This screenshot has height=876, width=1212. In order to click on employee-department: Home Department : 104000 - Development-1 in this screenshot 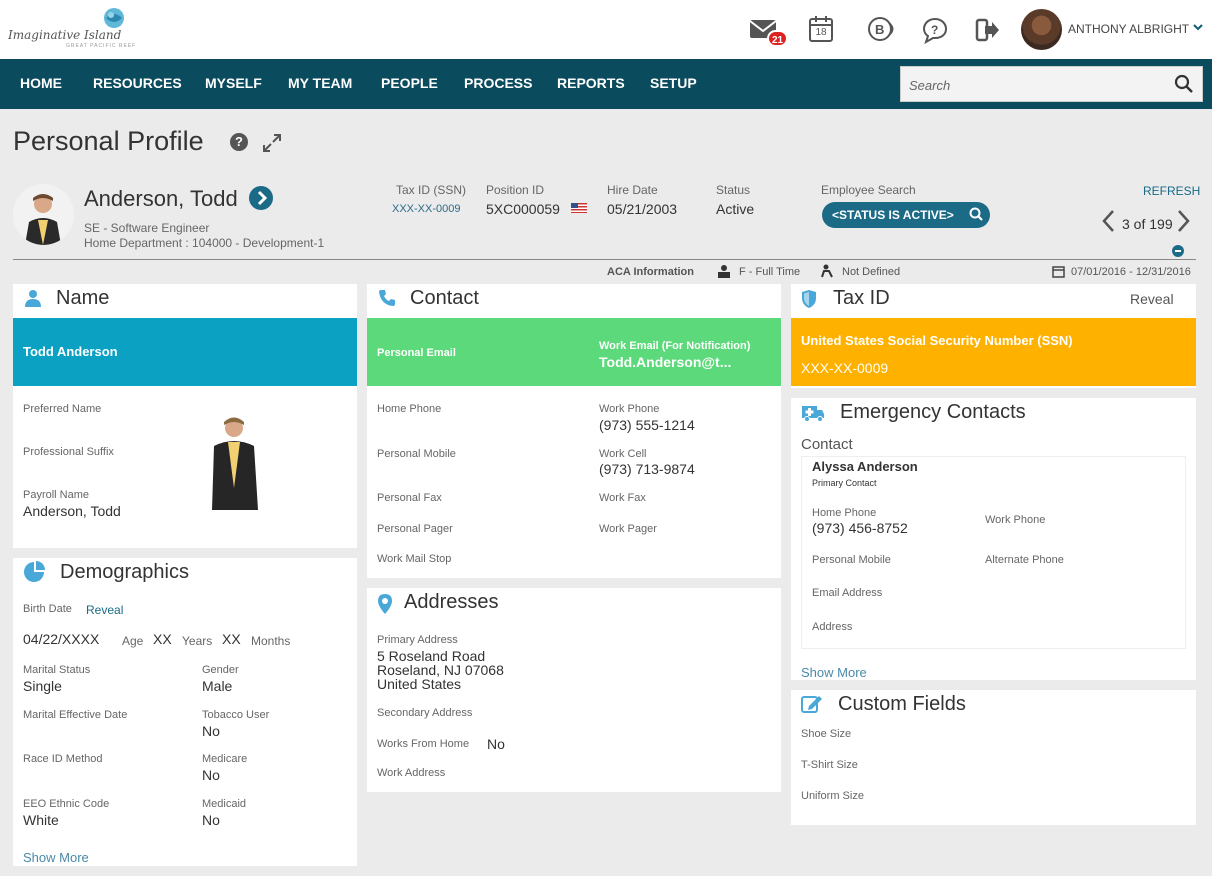, I will do `click(204, 243)`.